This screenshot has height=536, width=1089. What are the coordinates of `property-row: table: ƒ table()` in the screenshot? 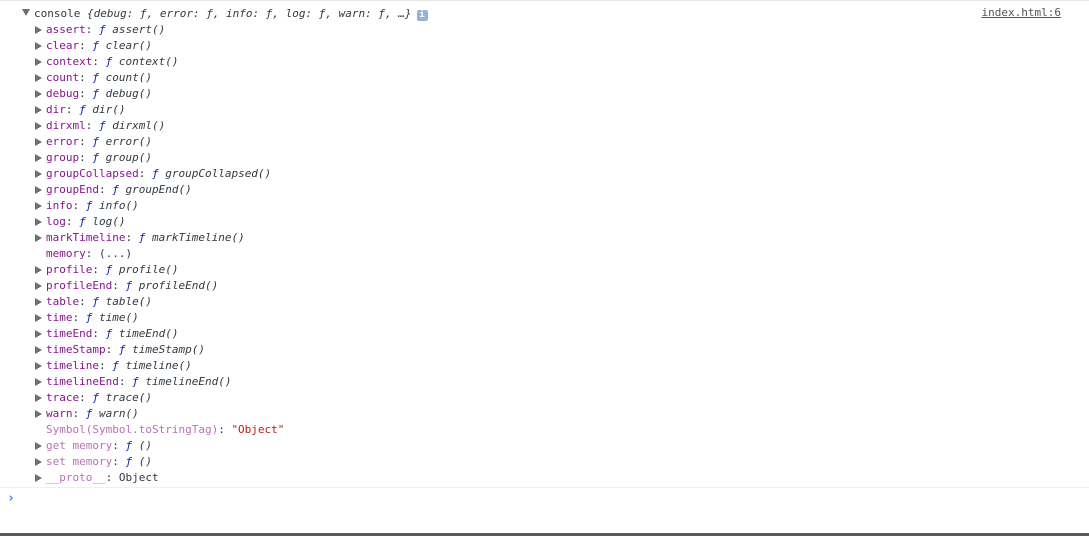 It's located at (159, 302).